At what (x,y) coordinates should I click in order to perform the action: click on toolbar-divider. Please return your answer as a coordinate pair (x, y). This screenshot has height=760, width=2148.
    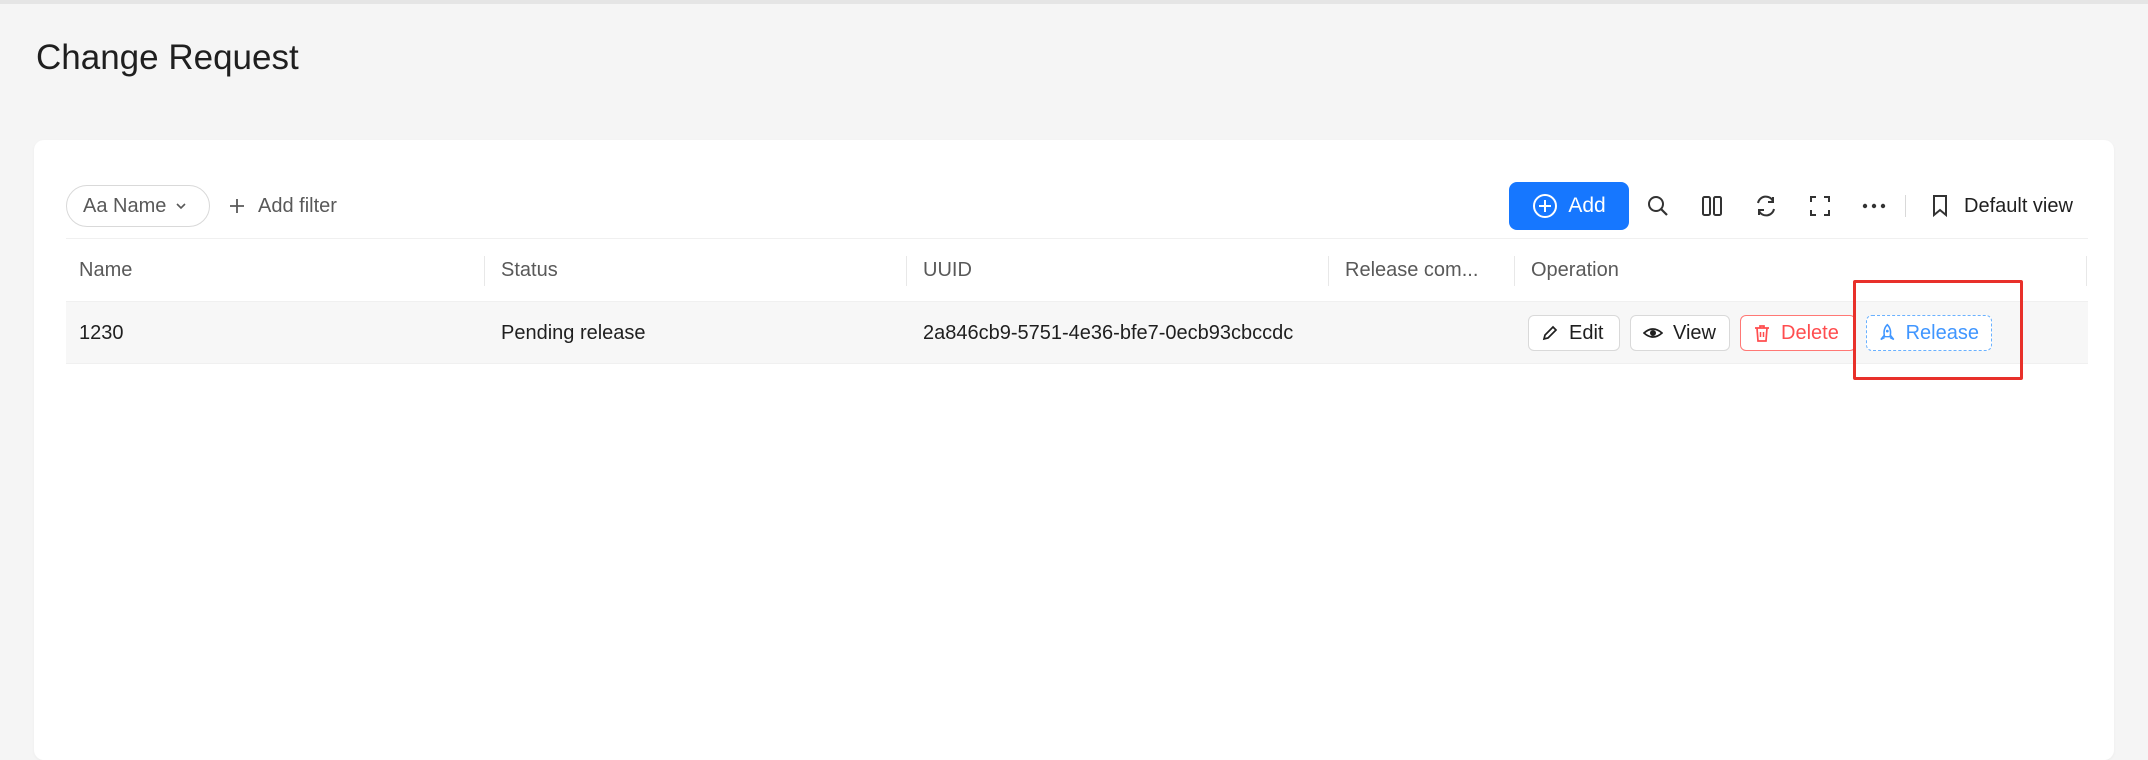
    Looking at the image, I should click on (1905, 206).